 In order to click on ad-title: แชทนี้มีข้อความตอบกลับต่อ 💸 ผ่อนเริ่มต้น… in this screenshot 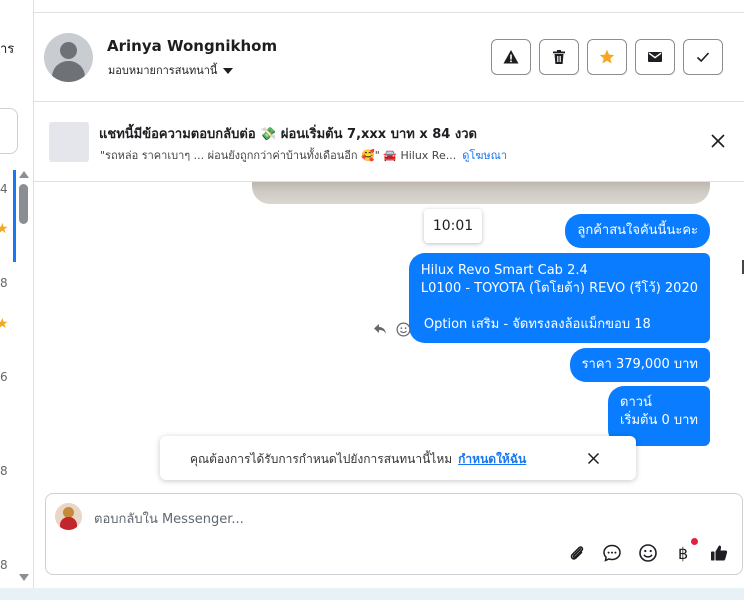, I will do `click(288, 134)`.